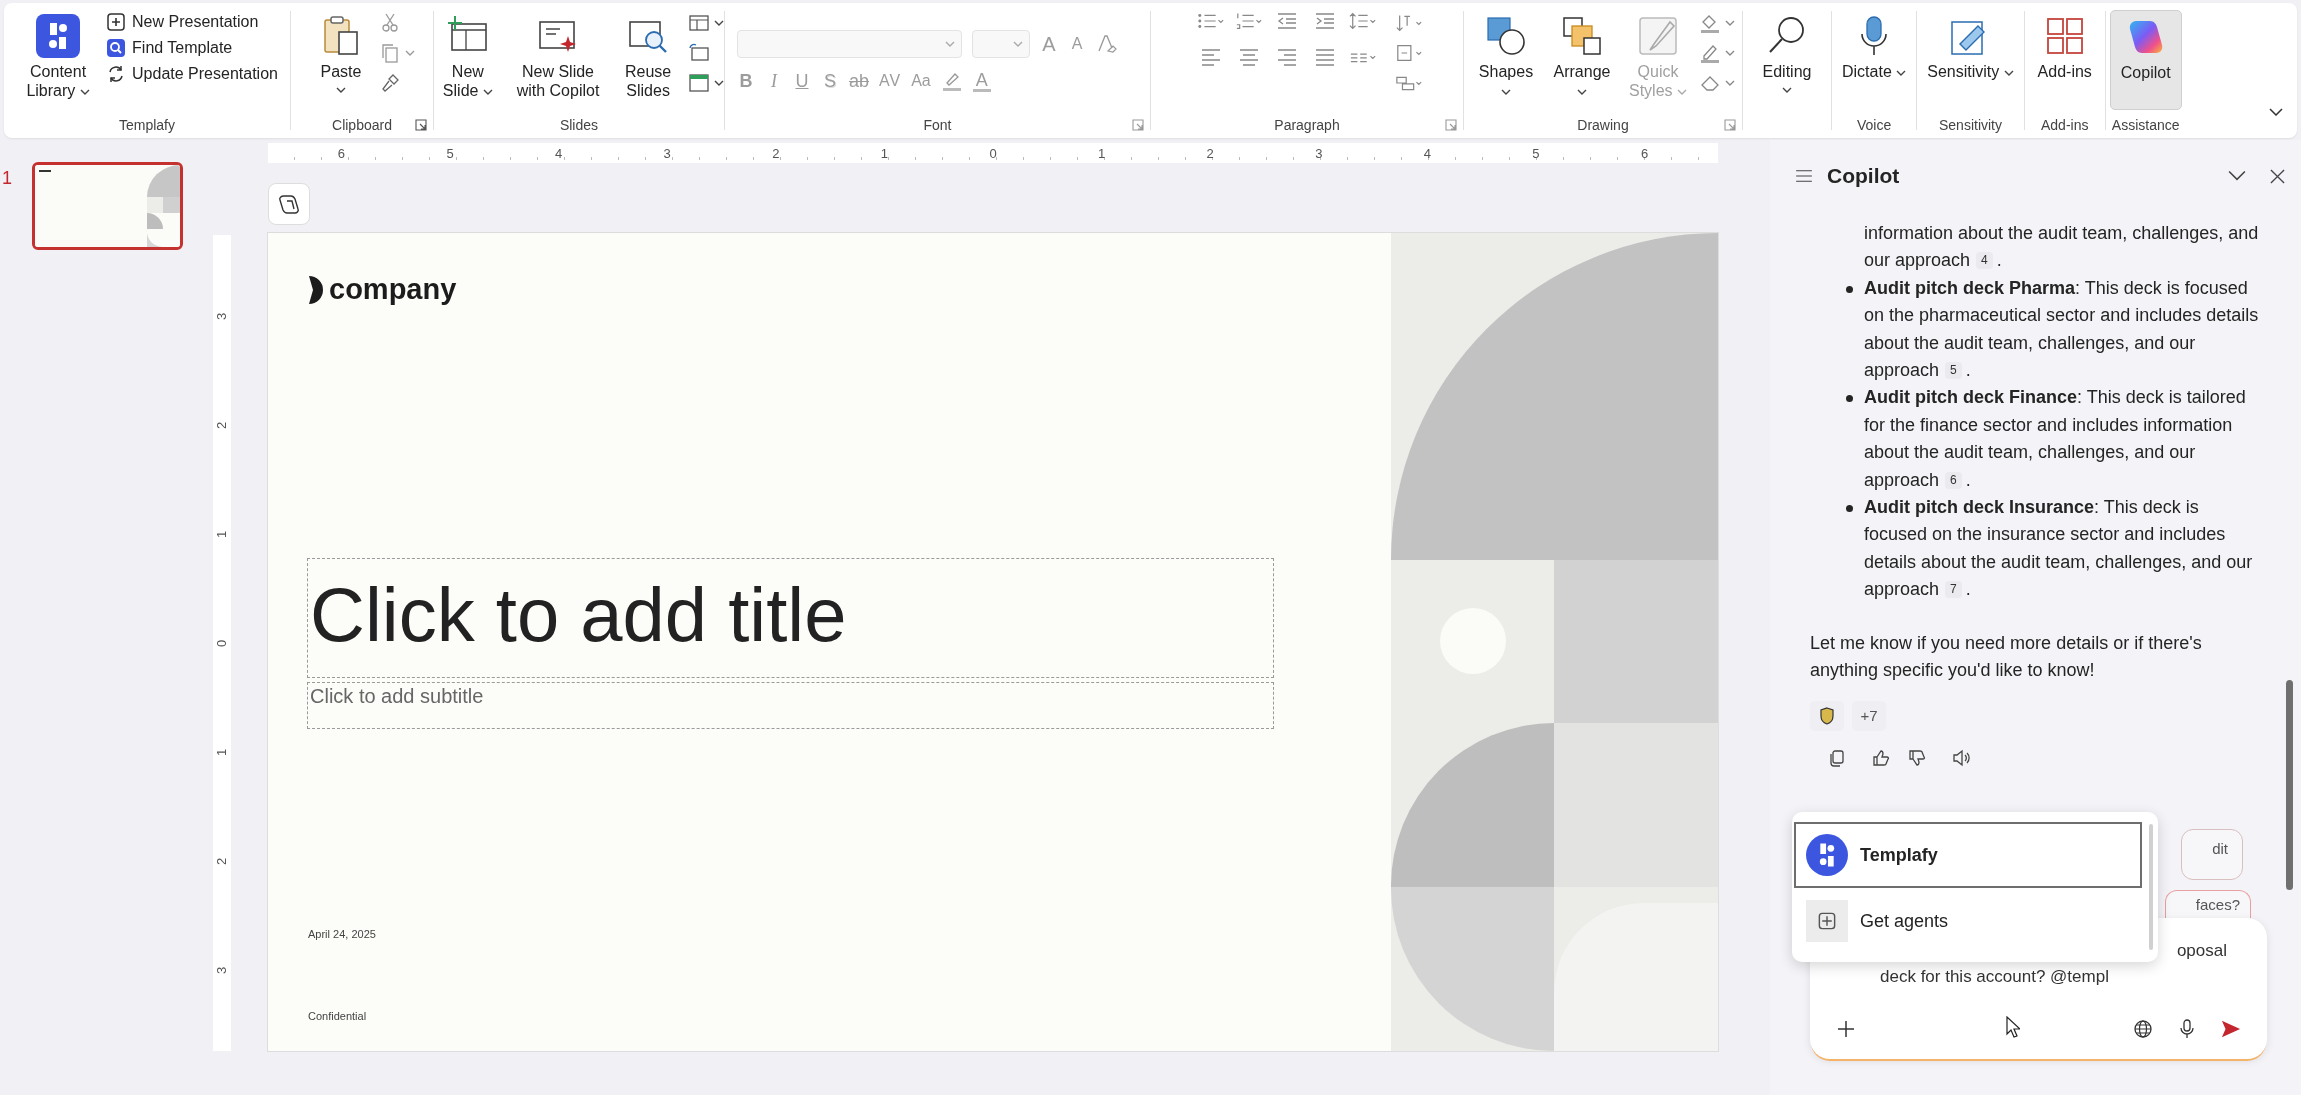  I want to click on align-text-icon, so click(1409, 53).